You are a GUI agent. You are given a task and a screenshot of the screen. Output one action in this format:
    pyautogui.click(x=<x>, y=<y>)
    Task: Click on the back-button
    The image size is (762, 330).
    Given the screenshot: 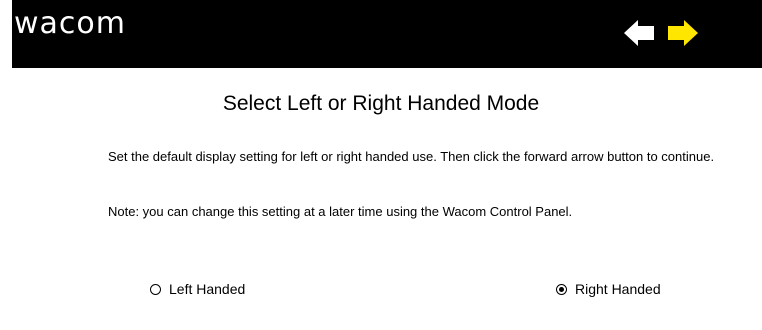 What is the action you would take?
    pyautogui.click(x=639, y=33)
    